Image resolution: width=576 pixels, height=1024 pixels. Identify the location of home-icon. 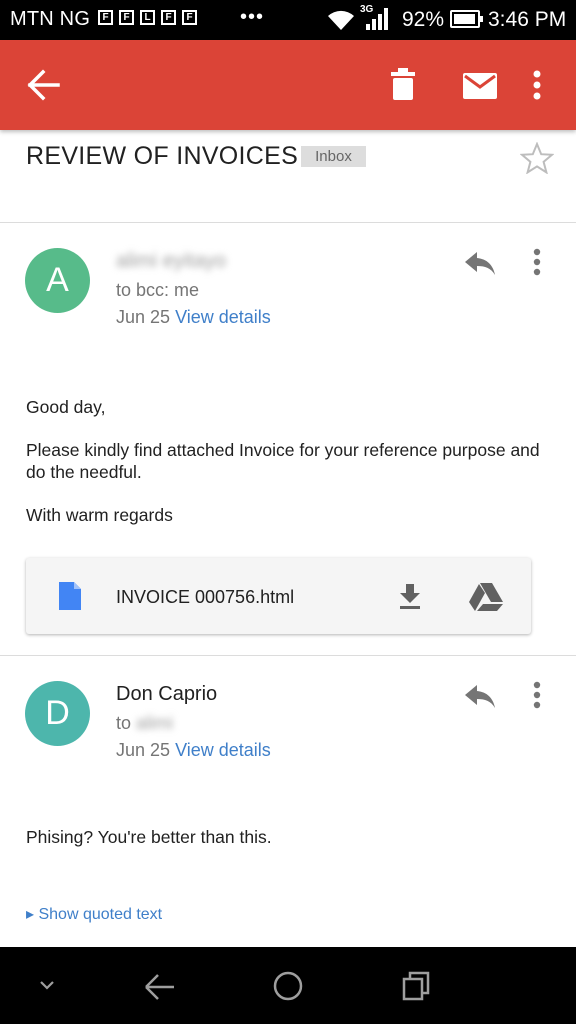
(288, 986).